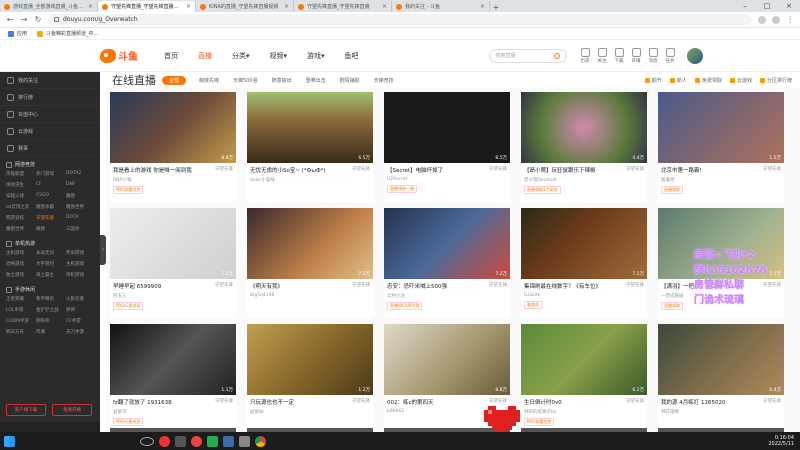 This screenshot has height=450, width=800. I want to click on stream-card: 6.4万 我的源 4月练打 1265020 守望先锋 林花落喔, so click(721, 379).